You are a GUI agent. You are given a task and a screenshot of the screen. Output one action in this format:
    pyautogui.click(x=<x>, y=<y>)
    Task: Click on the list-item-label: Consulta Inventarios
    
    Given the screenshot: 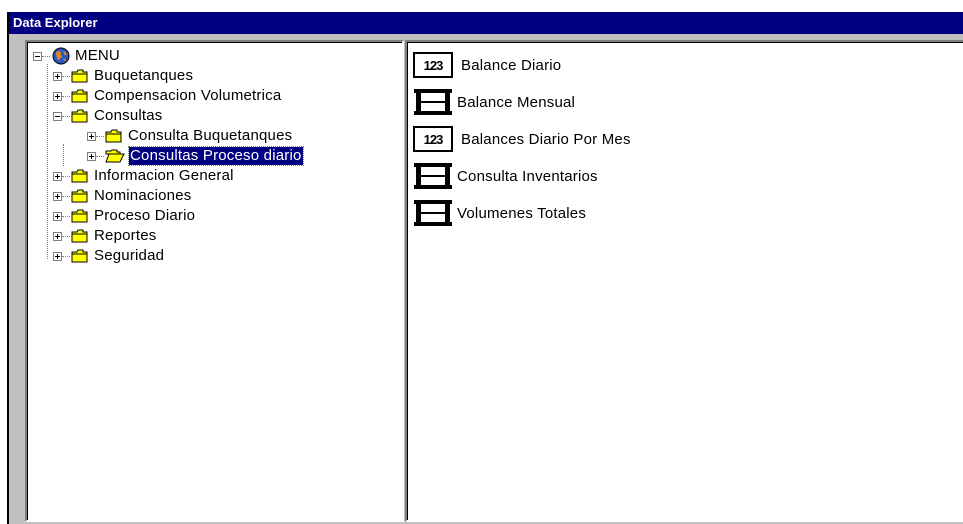 What is the action you would take?
    pyautogui.click(x=527, y=176)
    